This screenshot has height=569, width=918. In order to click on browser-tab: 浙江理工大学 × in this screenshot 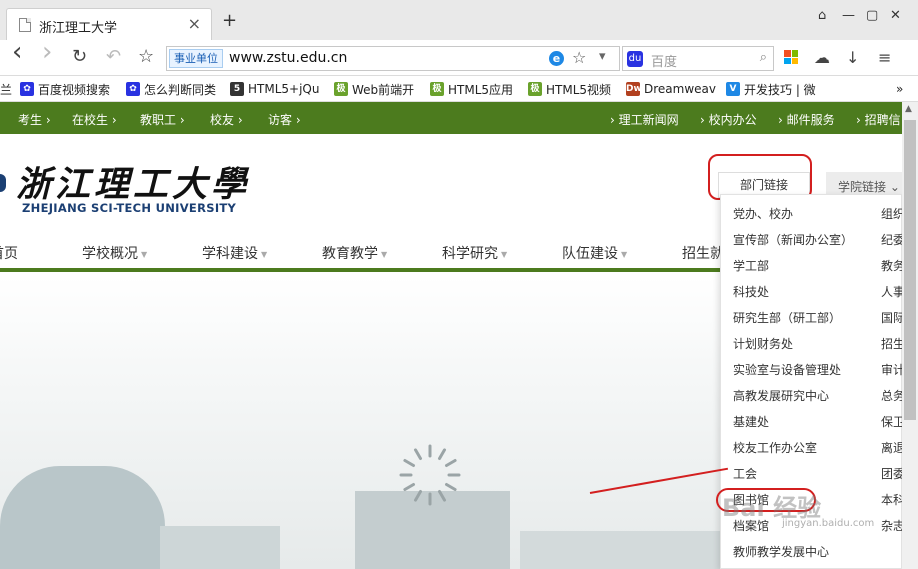, I will do `click(109, 24)`.